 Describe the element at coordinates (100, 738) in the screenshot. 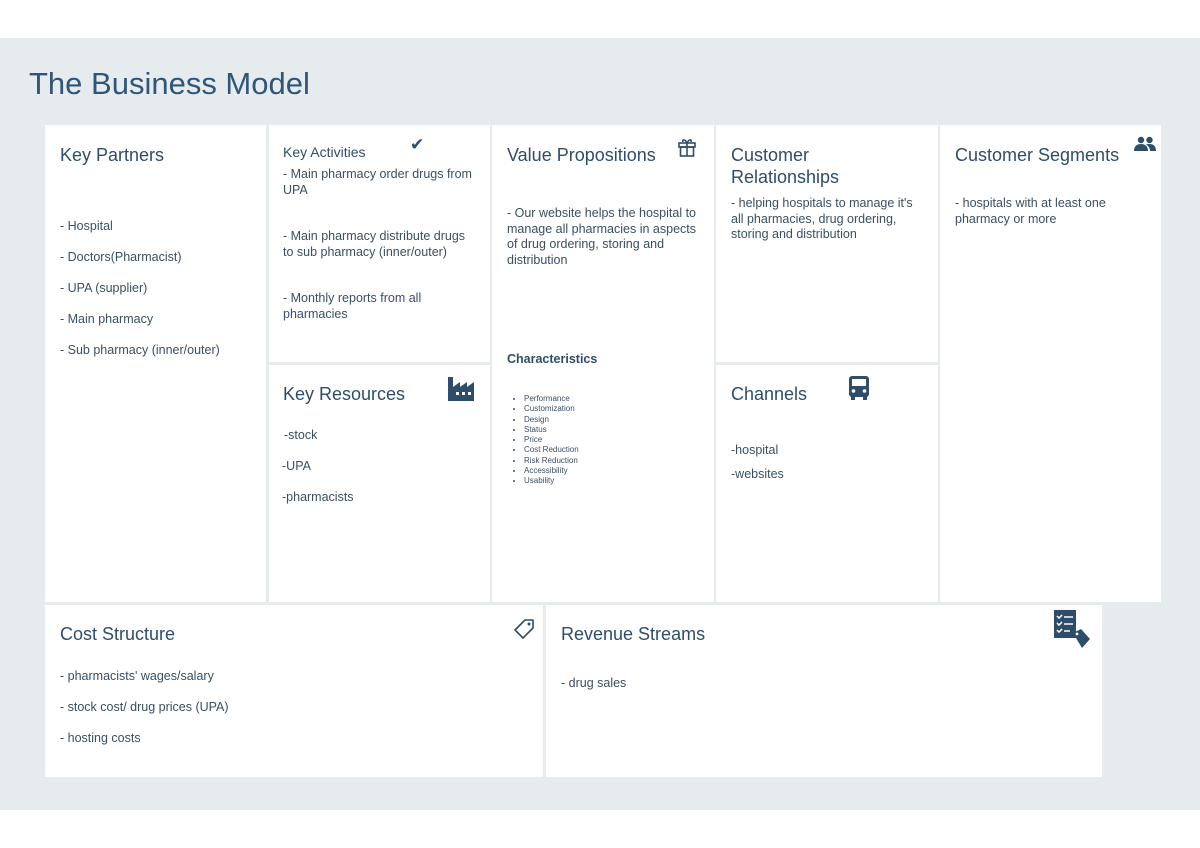

I see `list-item: - hosting costs` at that location.